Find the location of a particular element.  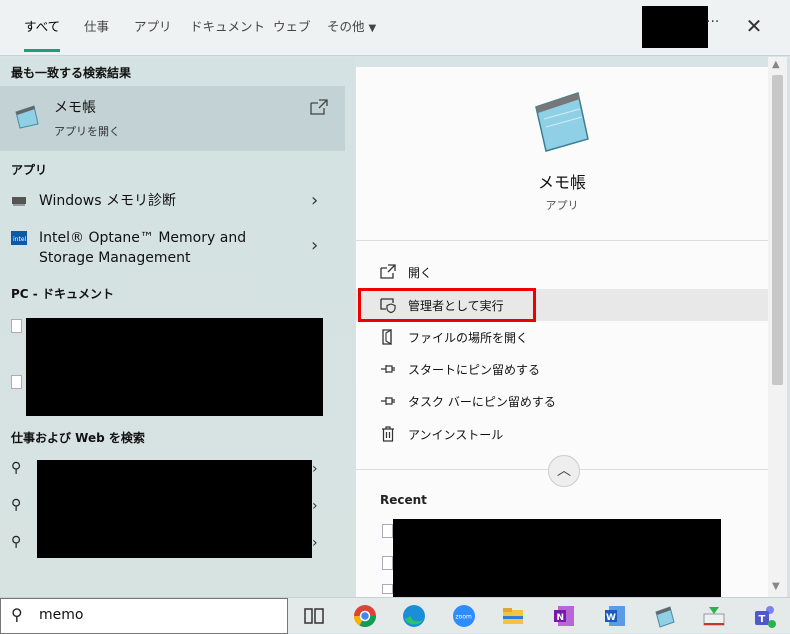

zoom-icon: zoom is located at coordinates (464, 616).